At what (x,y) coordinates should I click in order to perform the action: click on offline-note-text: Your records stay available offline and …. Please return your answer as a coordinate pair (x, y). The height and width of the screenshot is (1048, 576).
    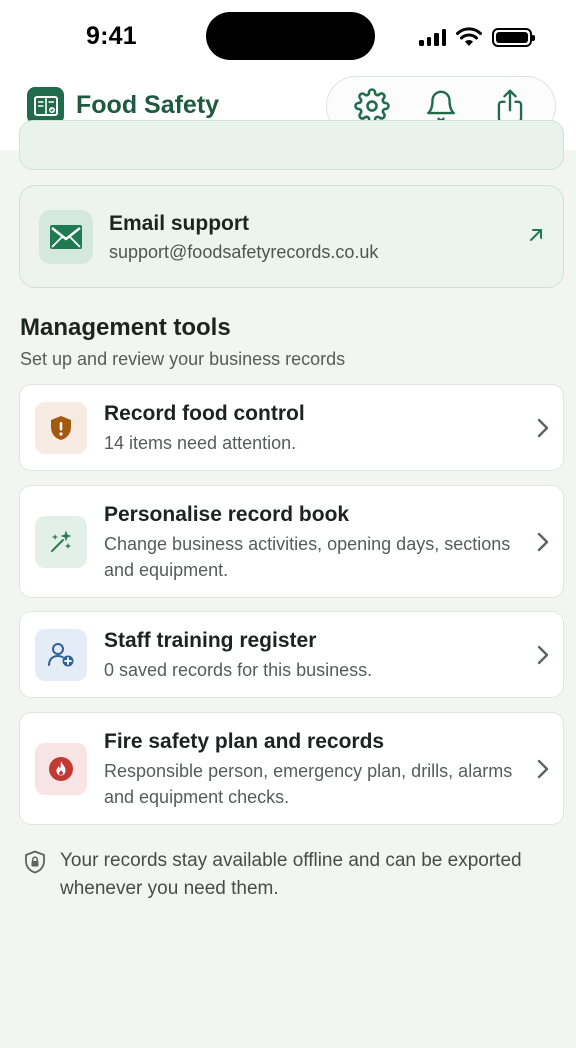
    Looking at the image, I should click on (291, 874).